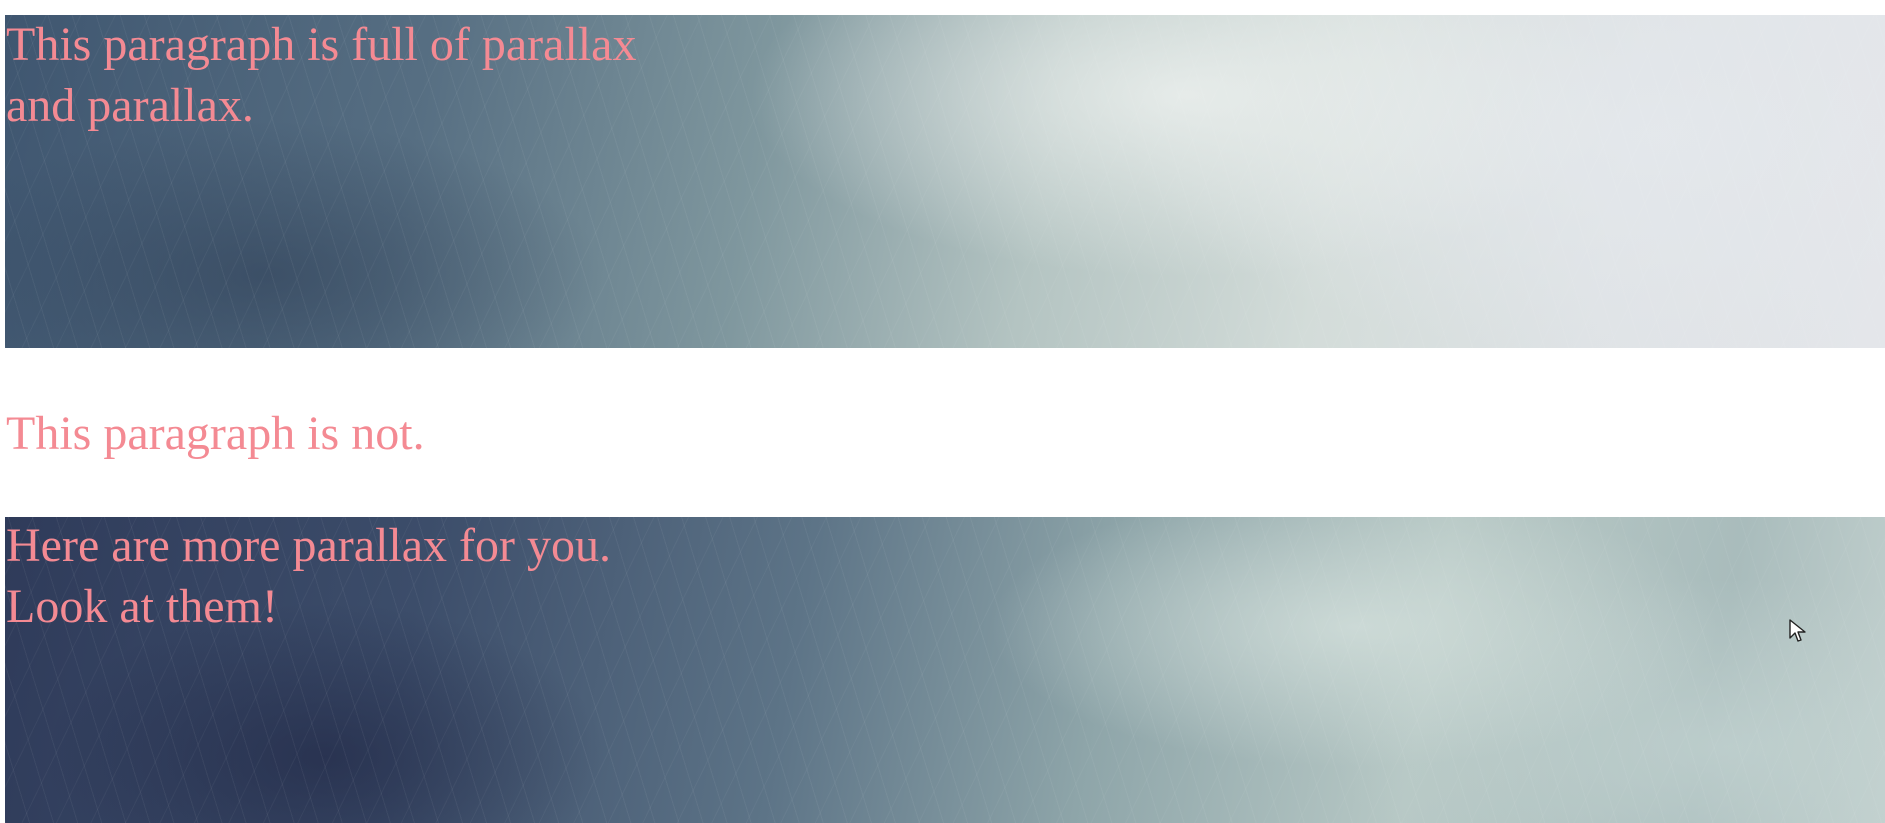 The image size is (1885, 823). I want to click on plain-paragraph: This paragraph is not., so click(215, 433).